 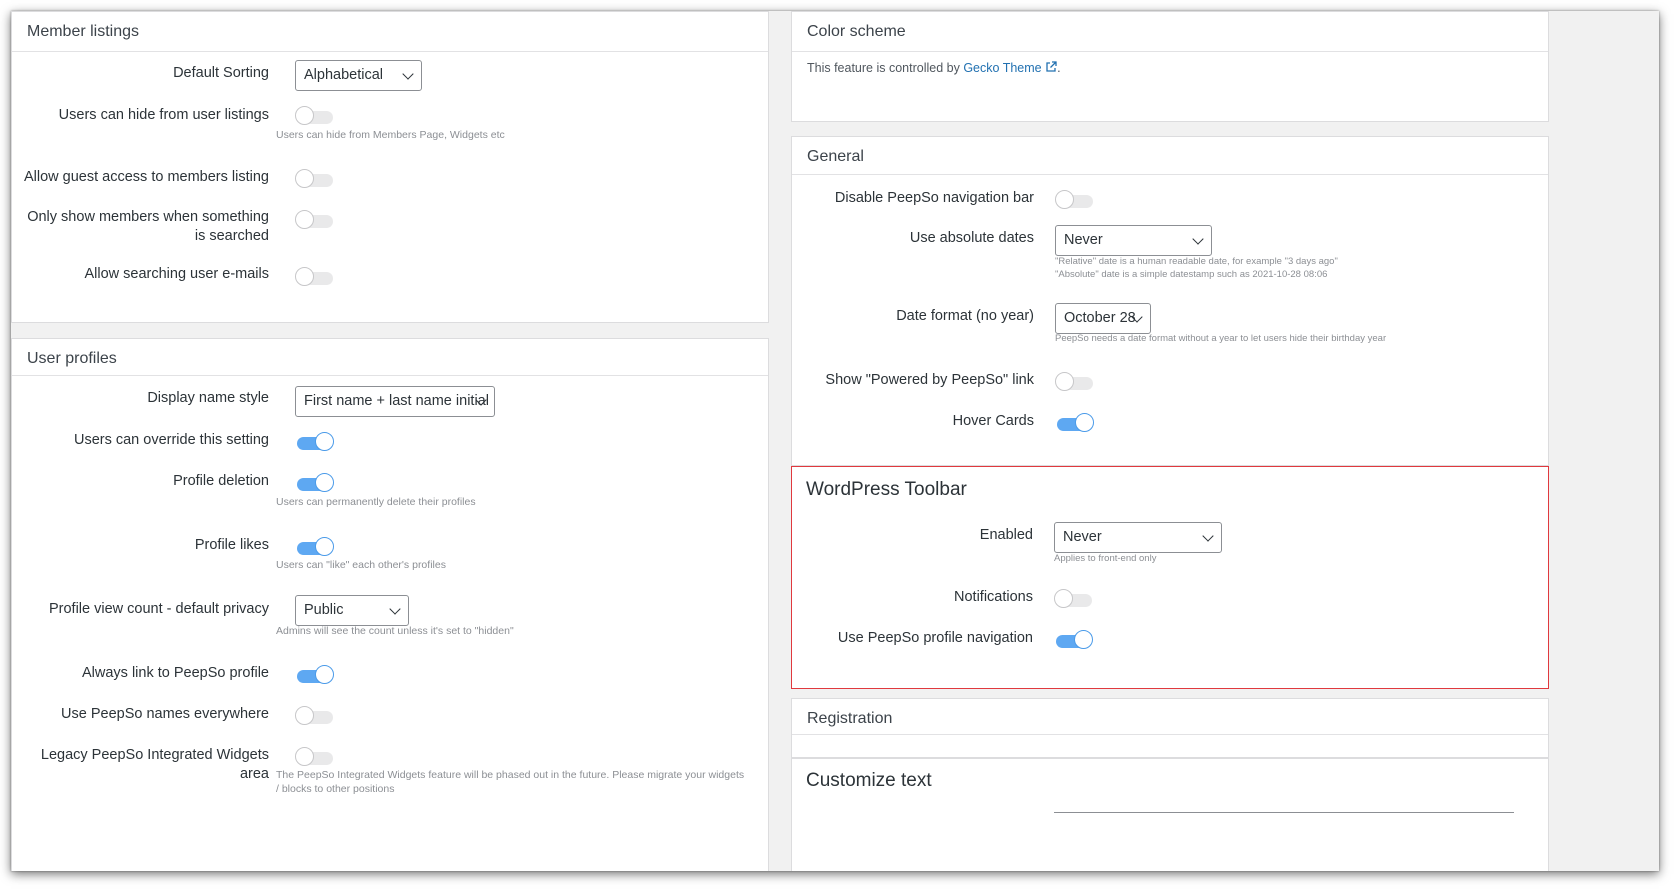 I want to click on panel-title: Member listings, so click(x=390, y=32).